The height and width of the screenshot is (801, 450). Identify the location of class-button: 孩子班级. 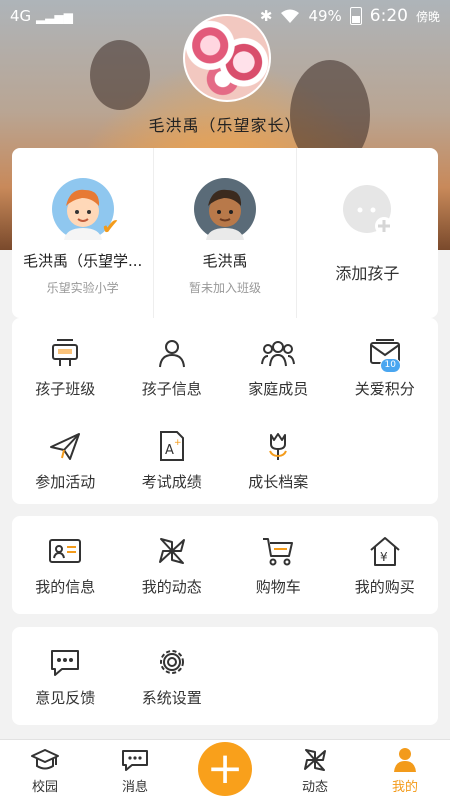
(65, 361).